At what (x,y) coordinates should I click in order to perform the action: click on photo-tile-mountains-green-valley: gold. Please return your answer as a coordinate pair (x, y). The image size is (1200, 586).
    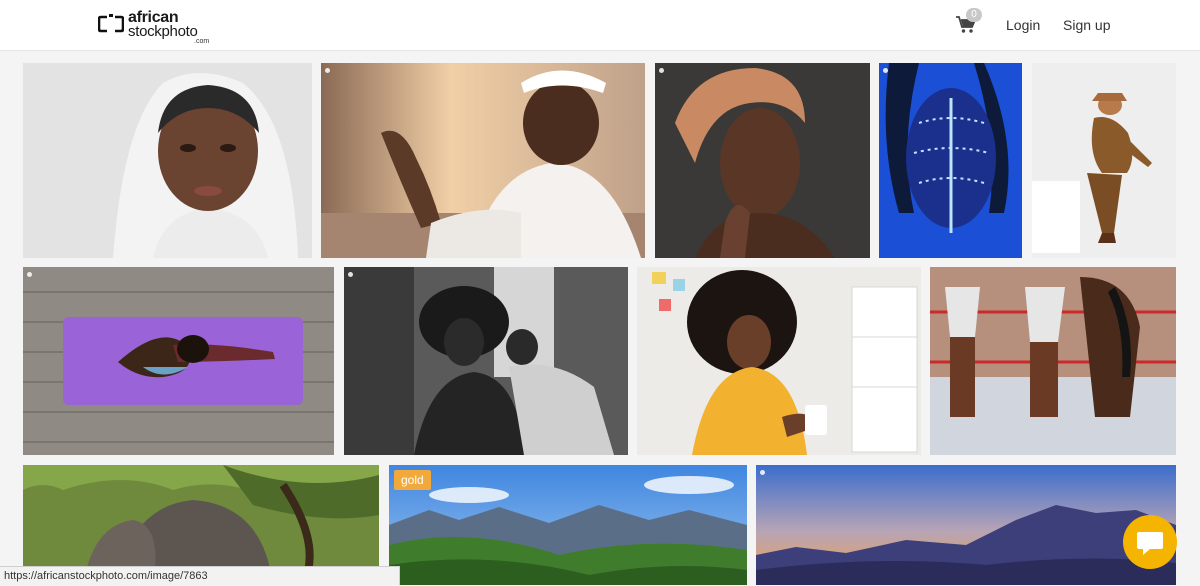
    Looking at the image, I should click on (568, 525).